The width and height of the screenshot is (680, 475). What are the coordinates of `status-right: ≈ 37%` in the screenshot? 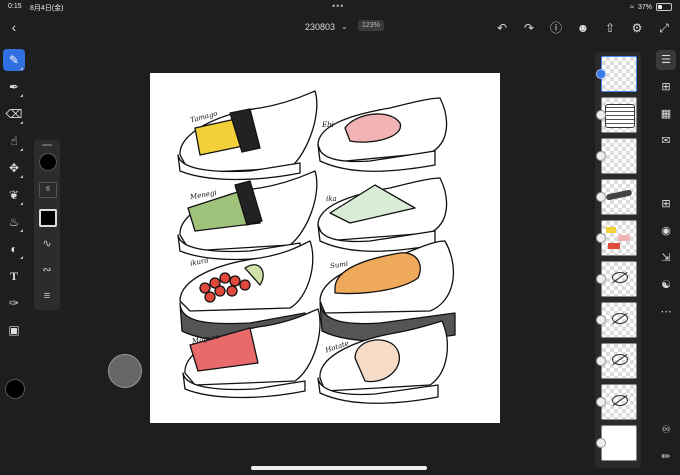 It's located at (651, 7).